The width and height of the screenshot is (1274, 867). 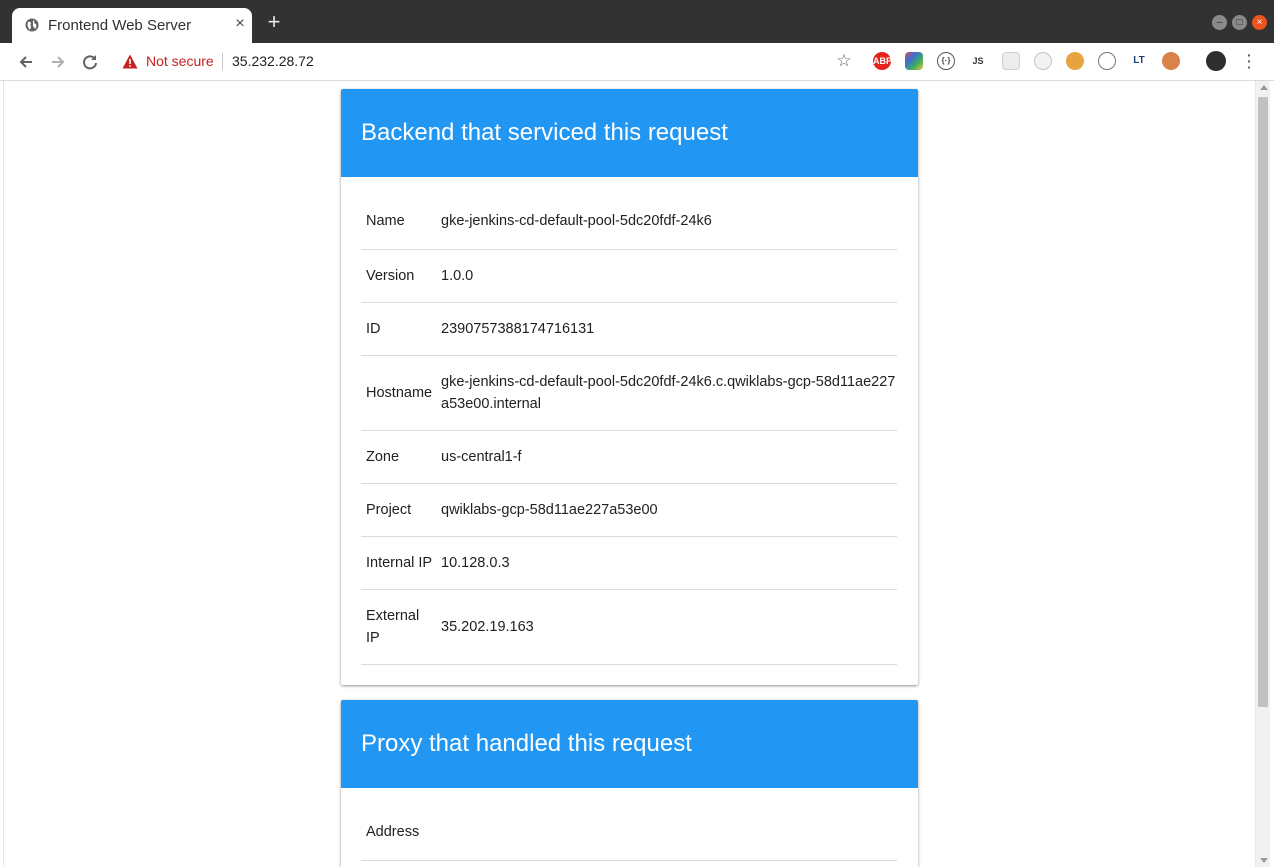 I want to click on lt-ext-icon: LT, so click(x=1139, y=61).